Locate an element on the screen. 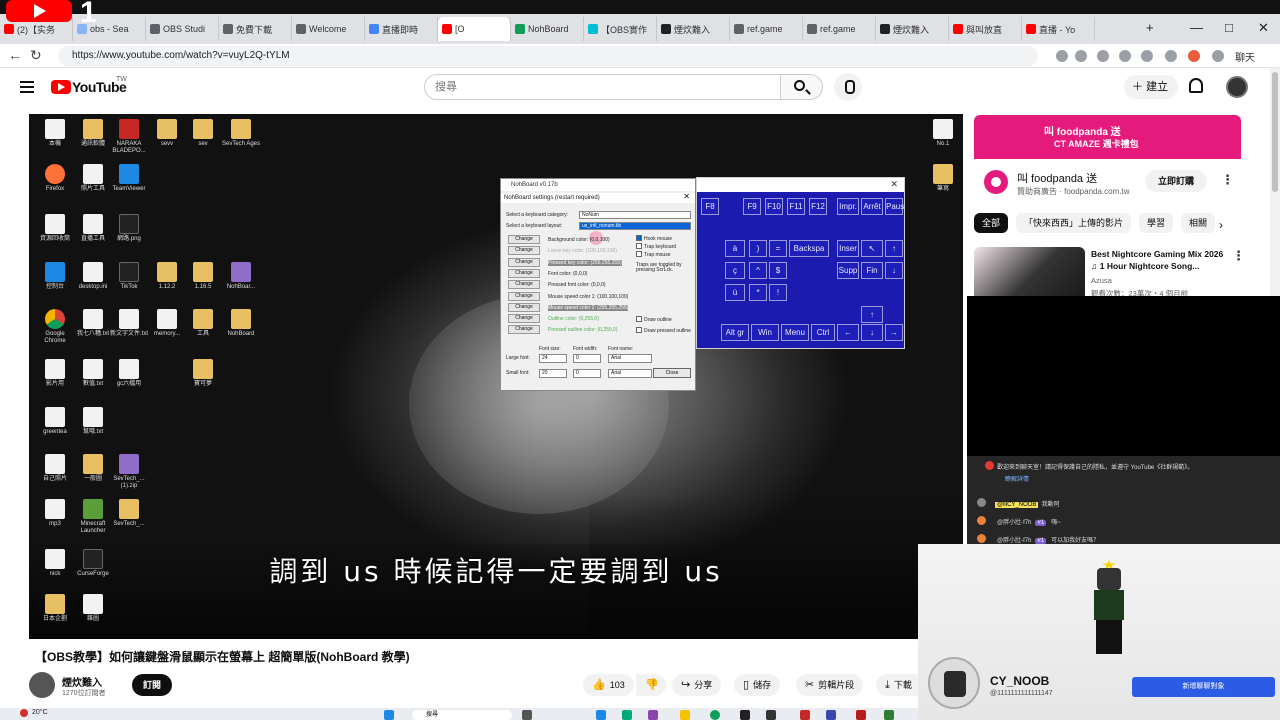 The width and height of the screenshot is (1280, 720). copilot-chat-button: 聊天 is located at coordinates (1245, 56).